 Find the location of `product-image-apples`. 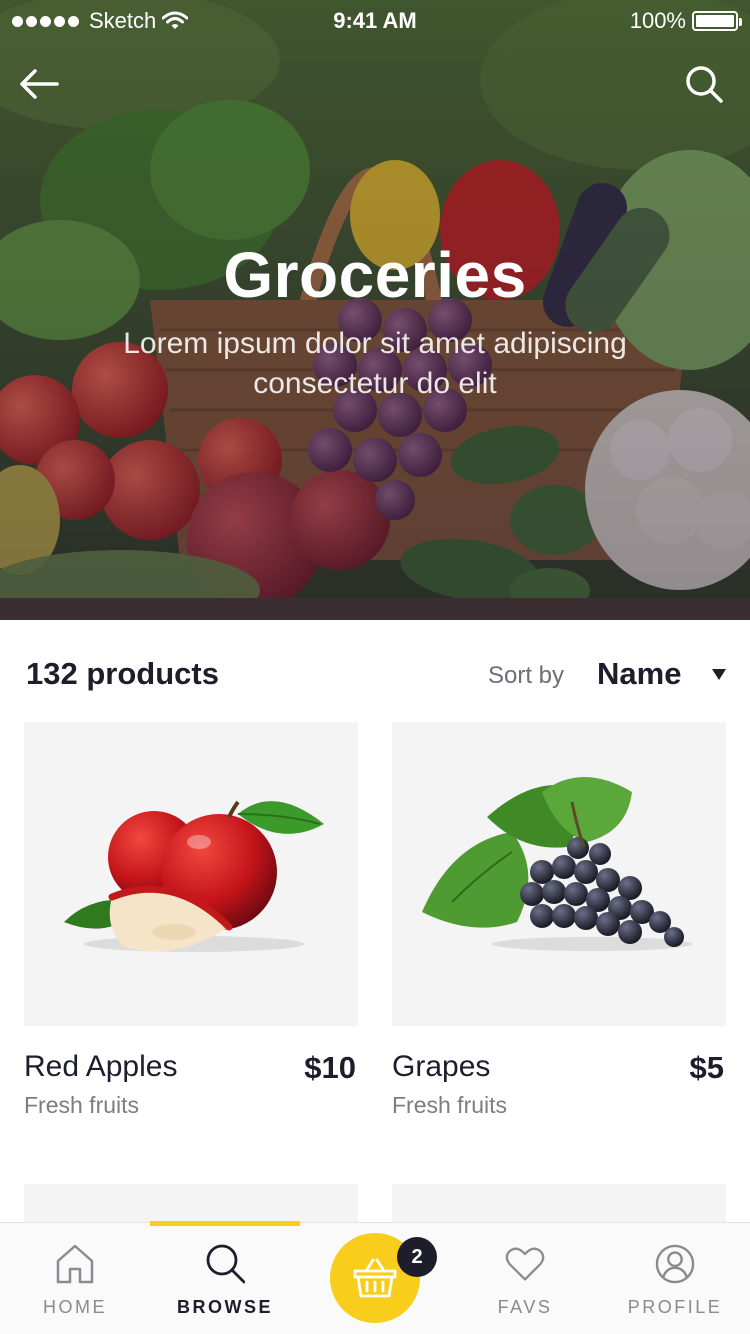

product-image-apples is located at coordinates (191, 874).